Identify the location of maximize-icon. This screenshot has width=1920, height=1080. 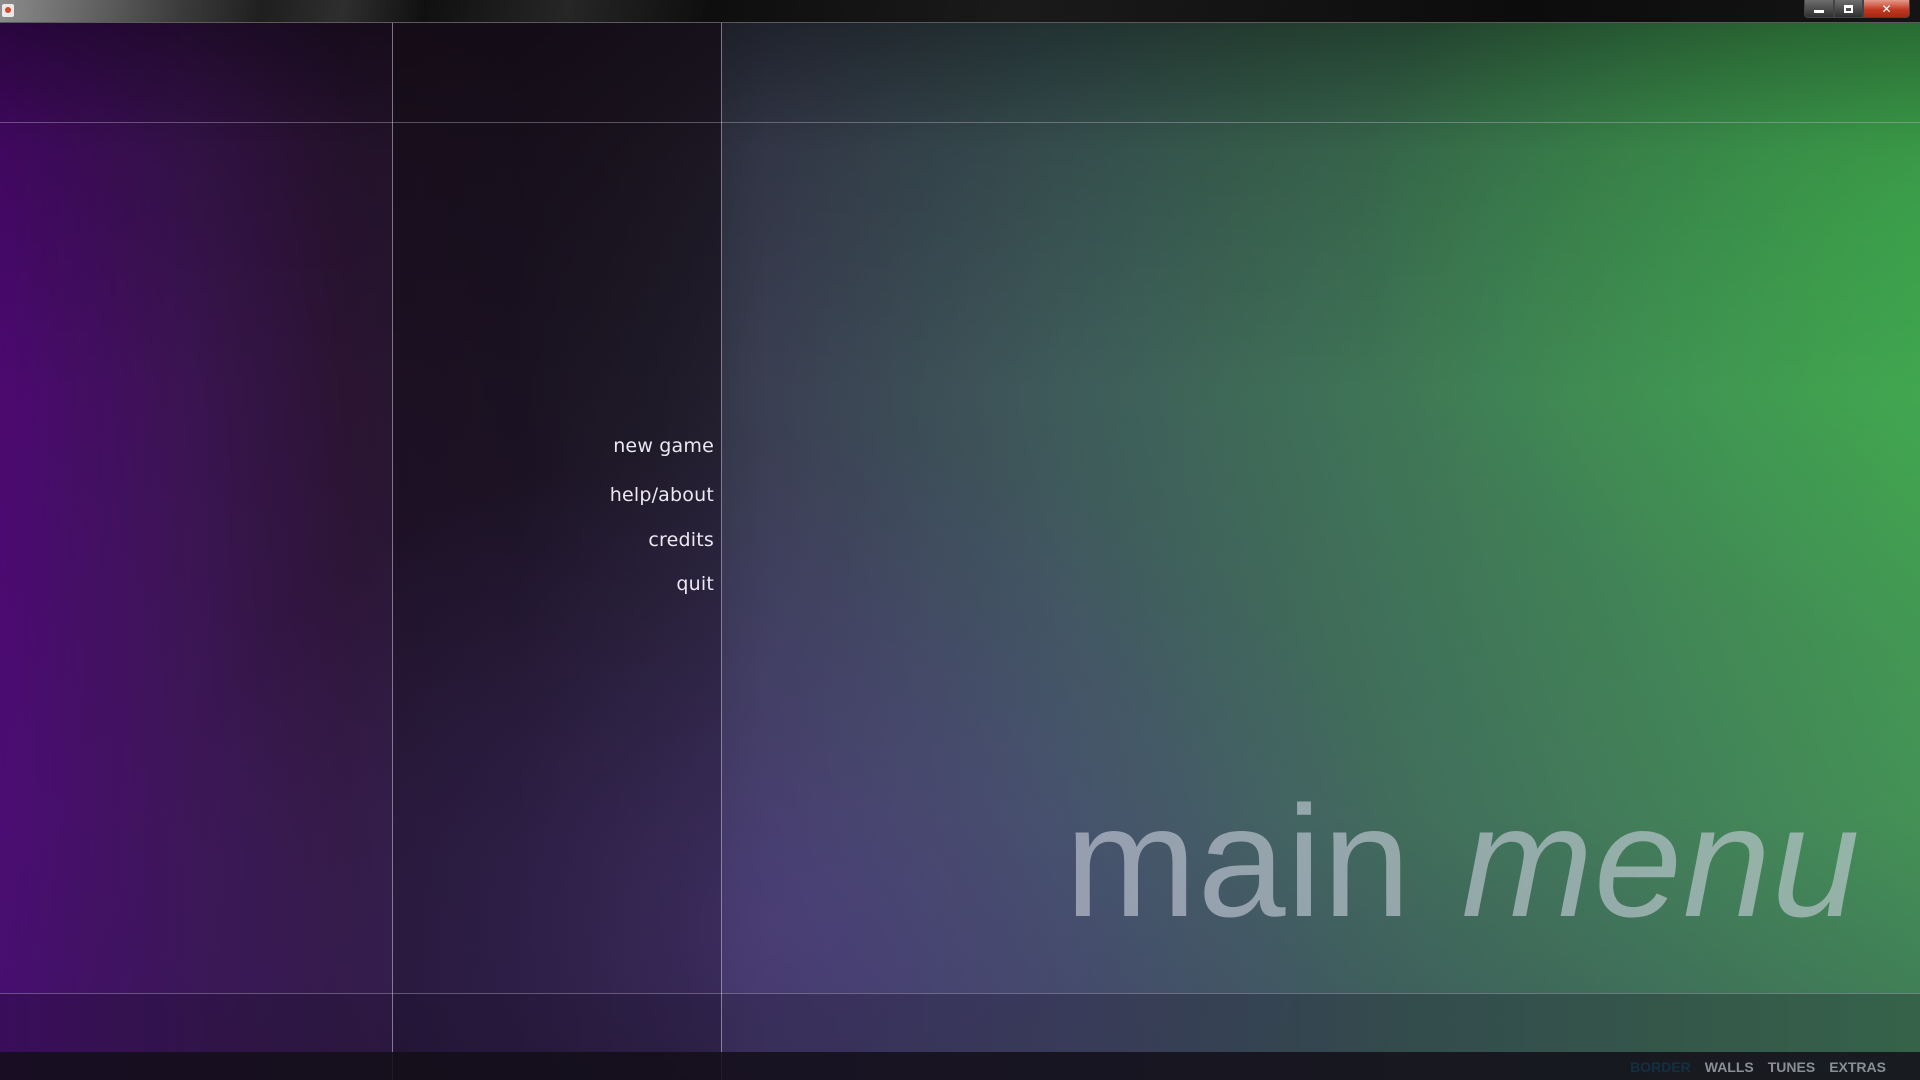
(1848, 8).